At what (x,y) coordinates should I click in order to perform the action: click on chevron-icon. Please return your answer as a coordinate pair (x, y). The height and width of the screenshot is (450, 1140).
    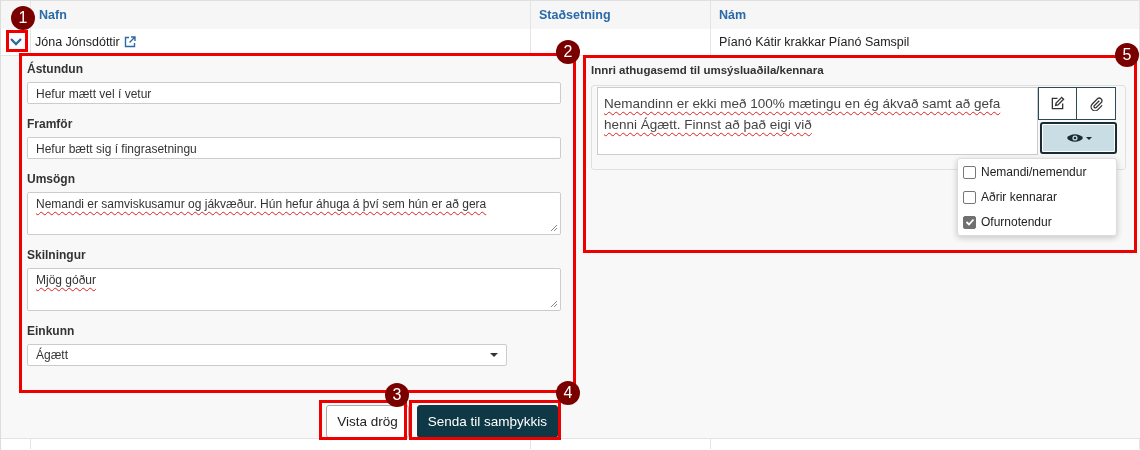
    Looking at the image, I should click on (15, 42).